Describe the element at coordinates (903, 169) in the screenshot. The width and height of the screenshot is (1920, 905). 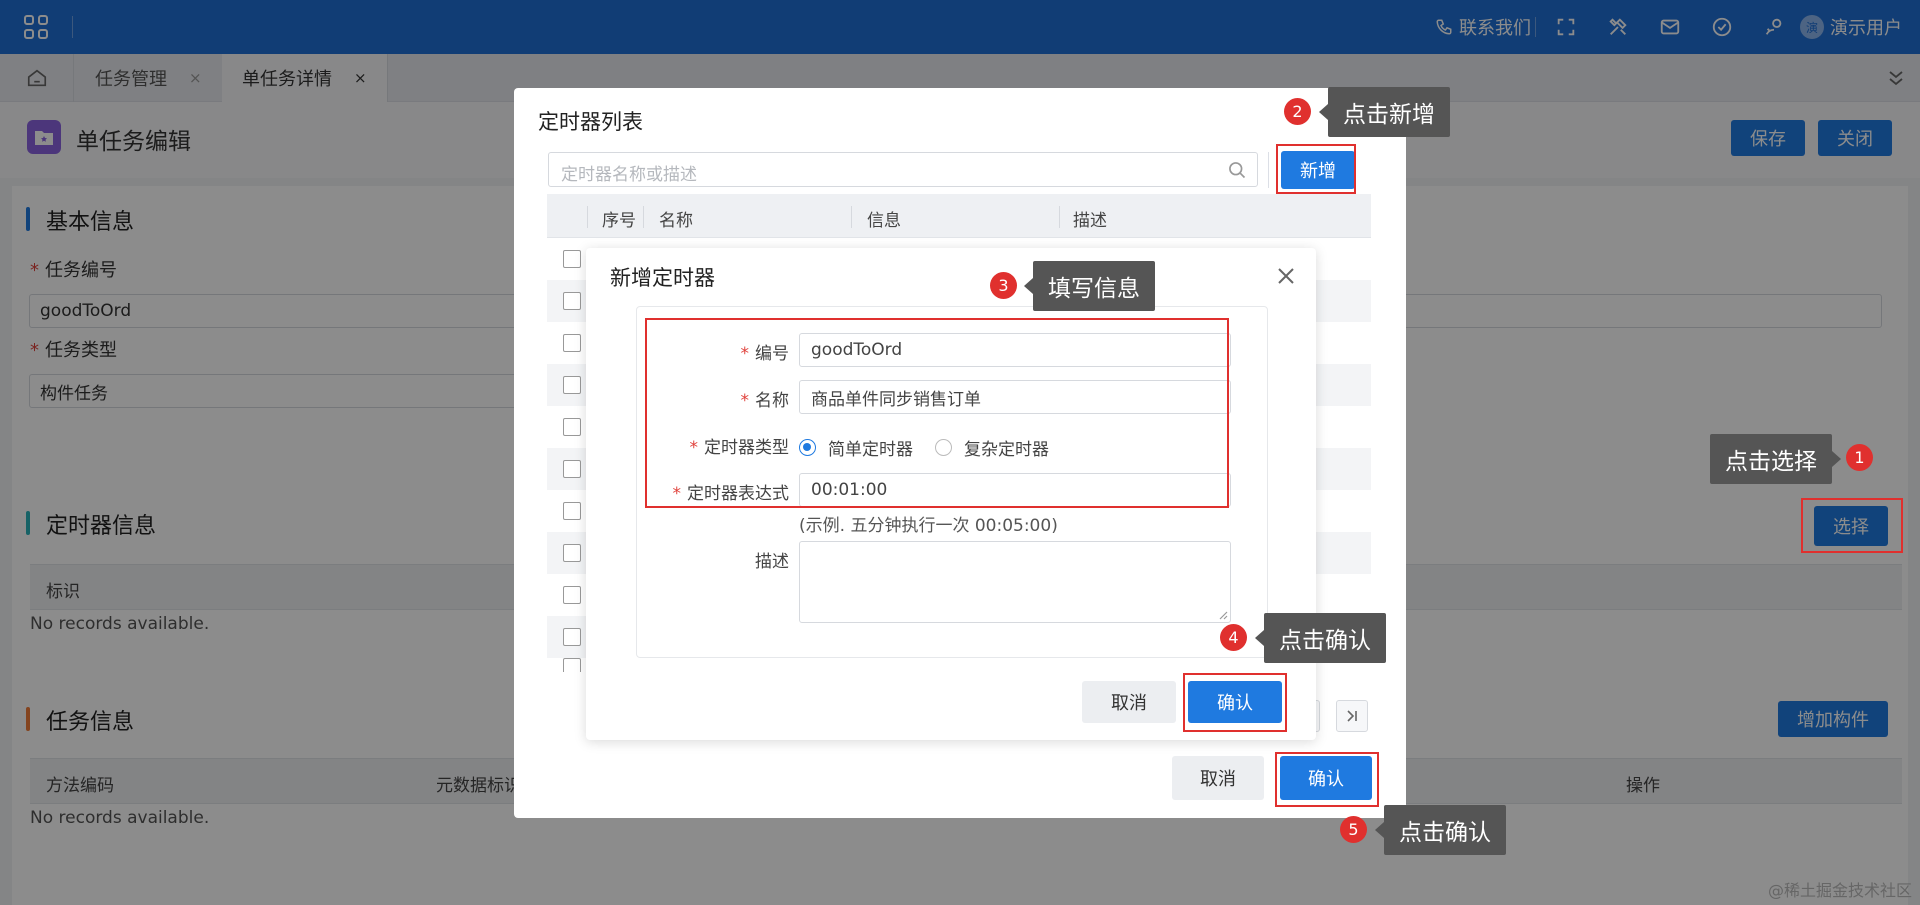
I see `timer-search-input: 定时器名称或描述` at that location.